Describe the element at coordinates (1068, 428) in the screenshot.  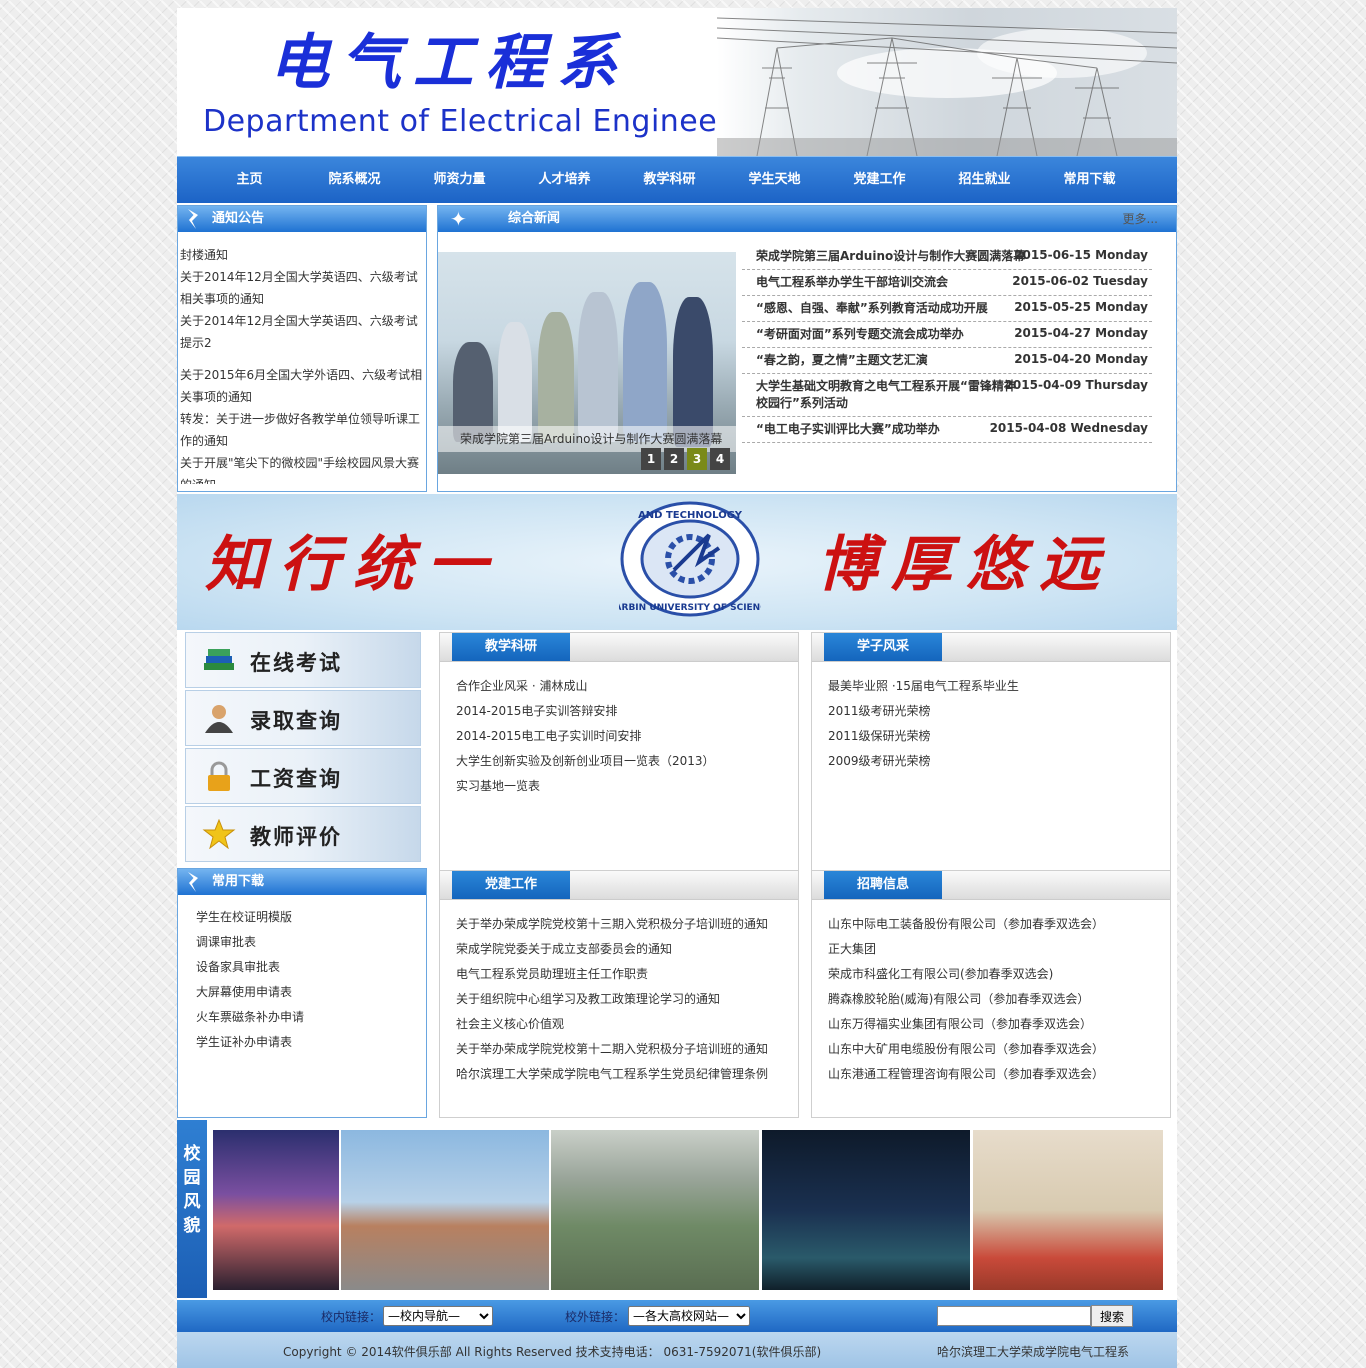
I see `news-row-date: 2015-04-08 Wednesday` at that location.